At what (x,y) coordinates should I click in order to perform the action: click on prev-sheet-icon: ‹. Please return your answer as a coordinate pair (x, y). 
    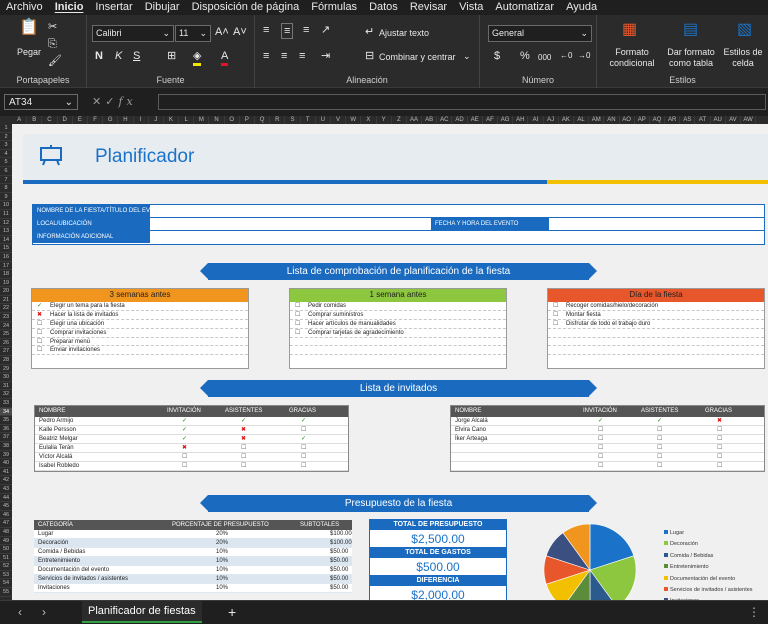
    Looking at the image, I should click on (20, 612).